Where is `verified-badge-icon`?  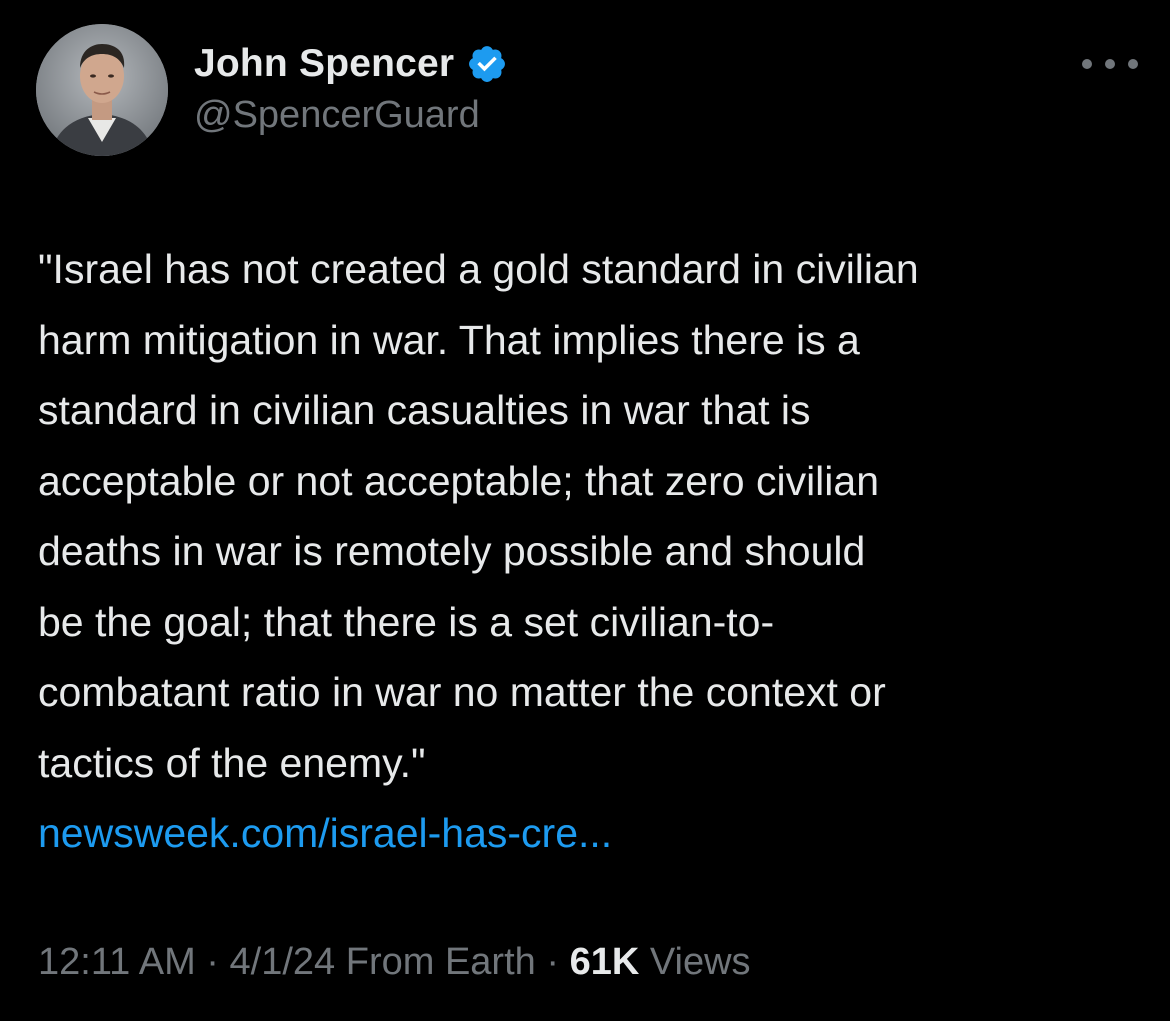 verified-badge-icon is located at coordinates (487, 64).